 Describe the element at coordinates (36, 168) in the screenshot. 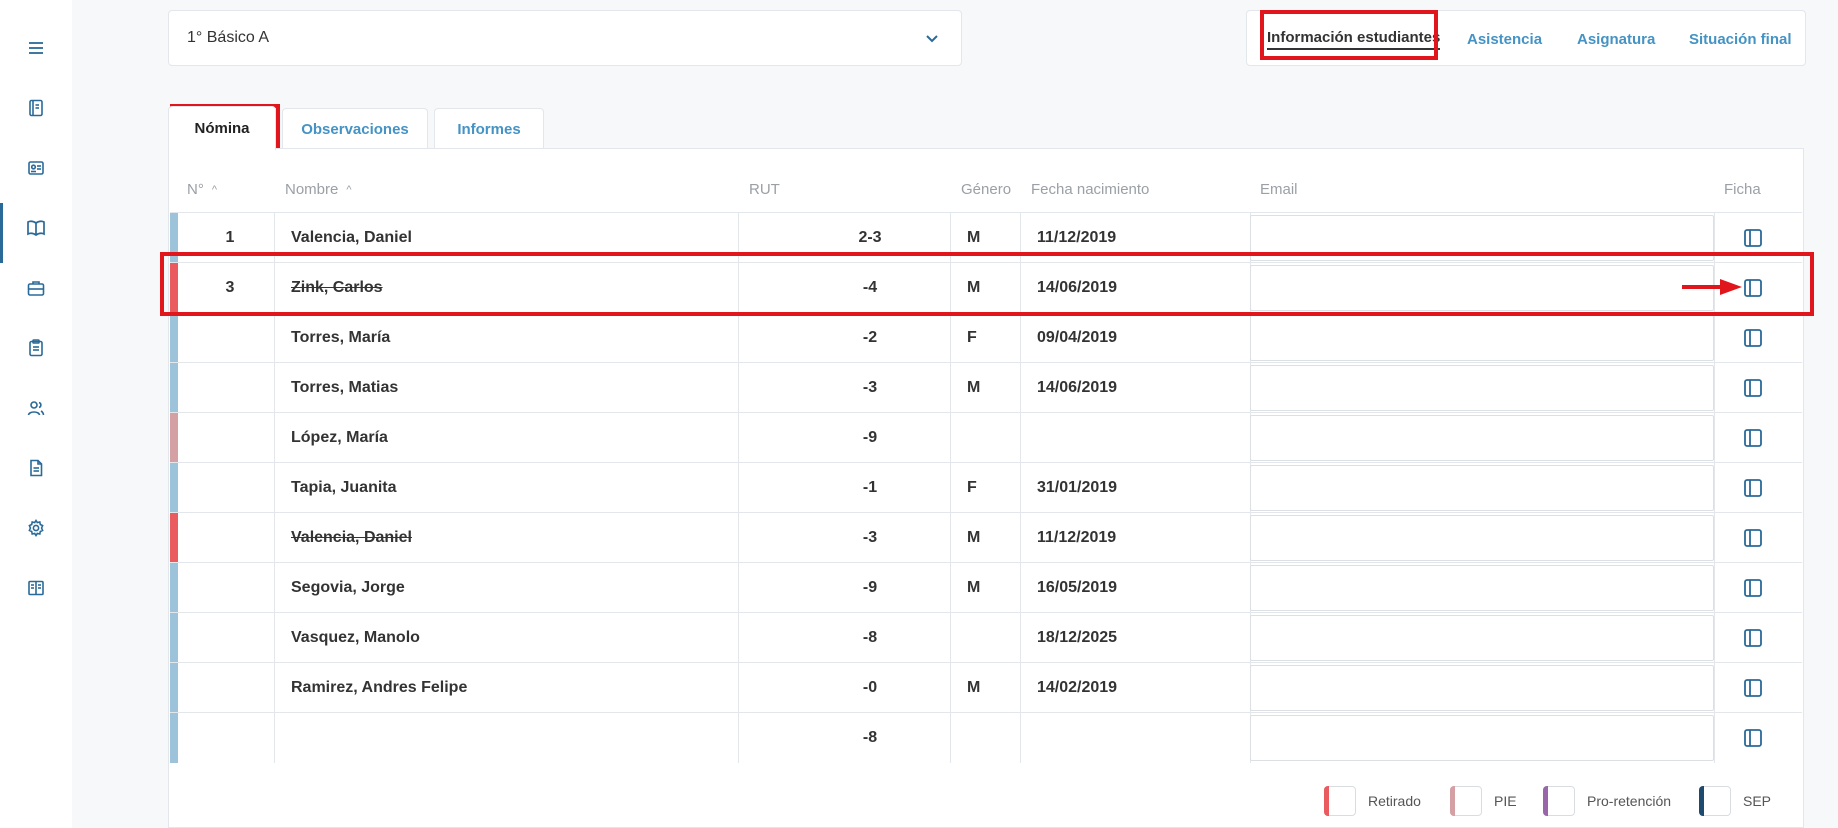

I see `id-card-icon` at that location.